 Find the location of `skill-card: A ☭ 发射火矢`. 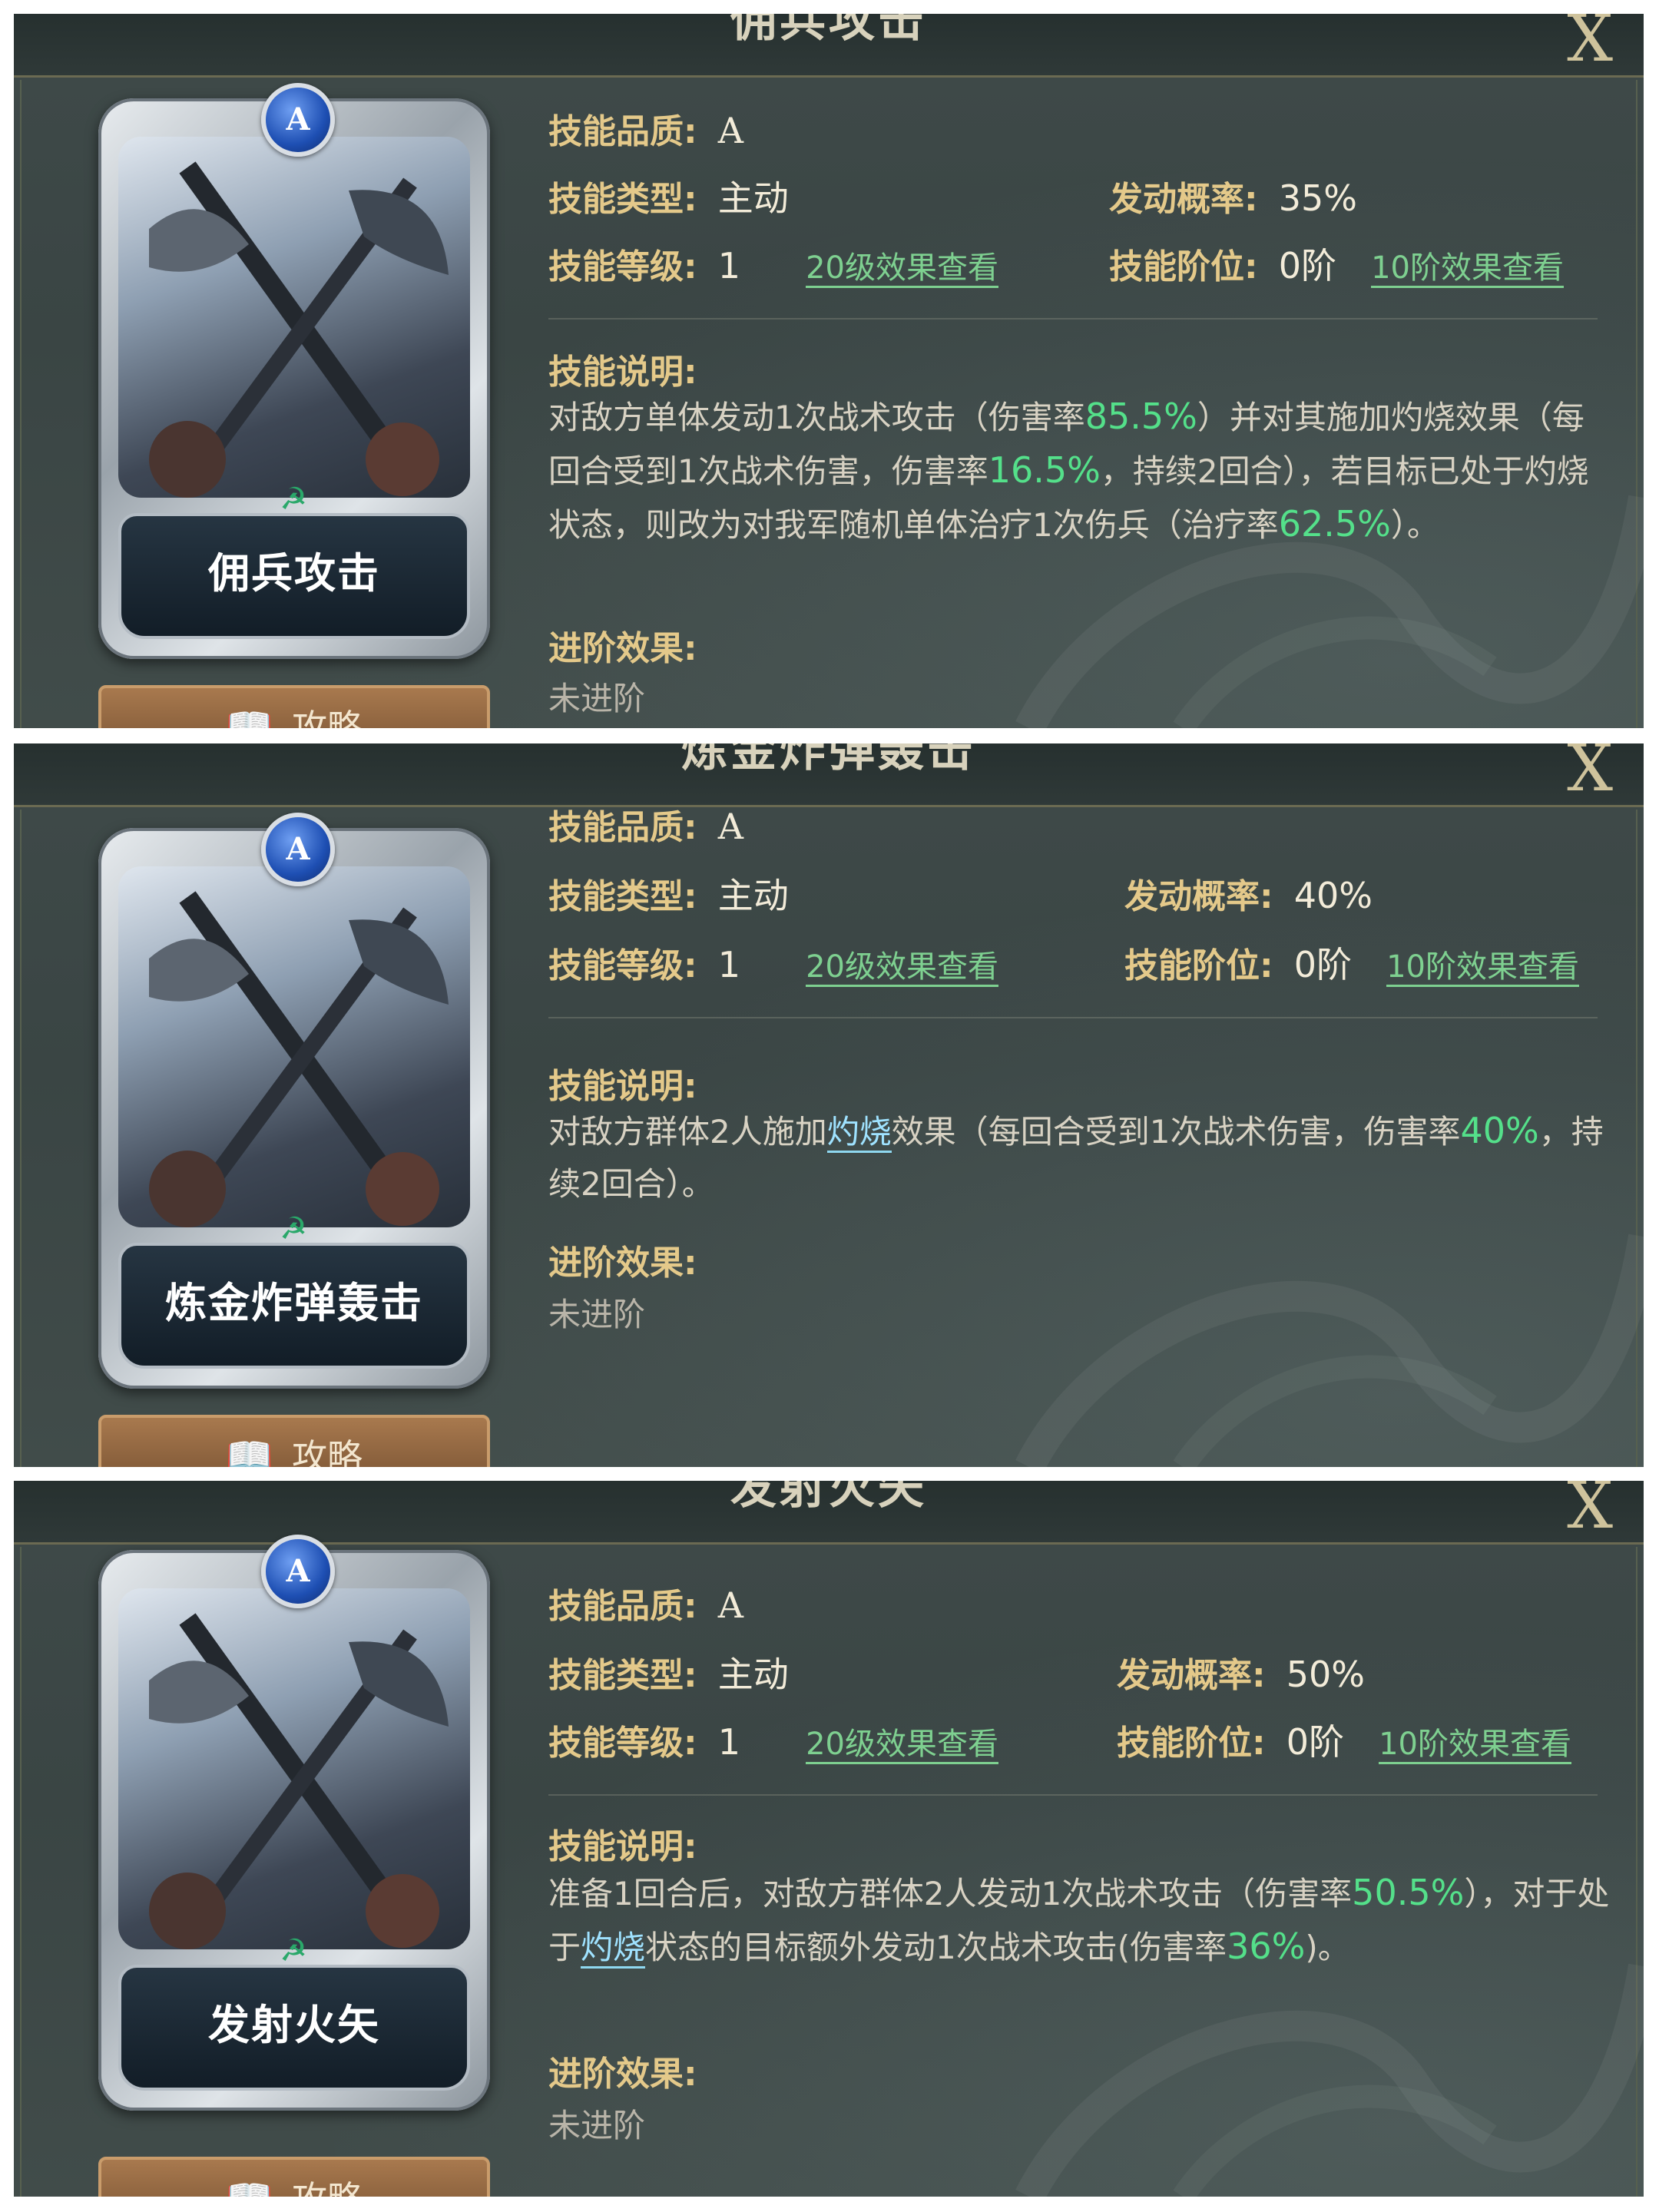

skill-card: A ☭ 发射火矢 is located at coordinates (294, 1823).